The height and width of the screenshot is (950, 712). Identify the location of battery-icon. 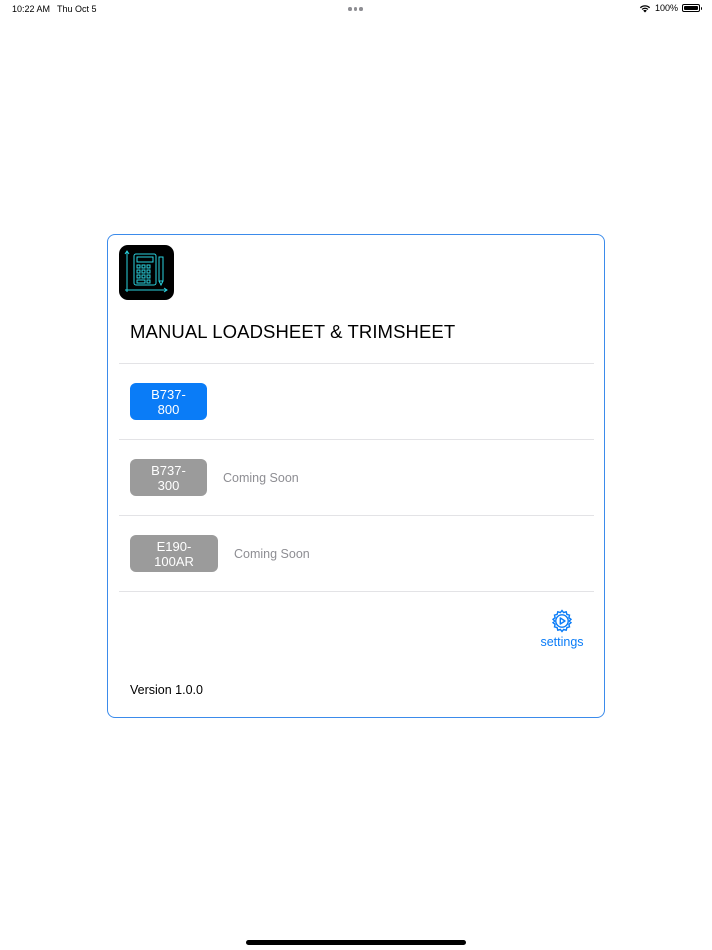
(692, 8).